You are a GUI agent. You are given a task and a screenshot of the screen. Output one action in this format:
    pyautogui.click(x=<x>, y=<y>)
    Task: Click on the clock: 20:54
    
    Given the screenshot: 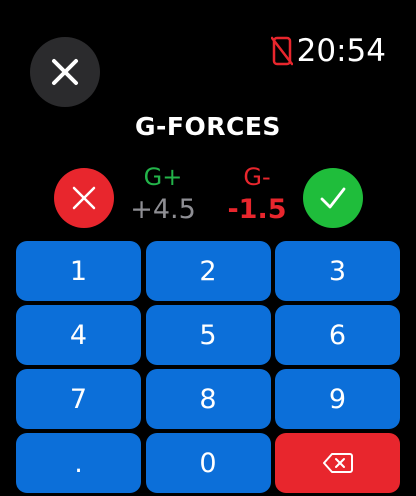 What is the action you would take?
    pyautogui.click(x=341, y=51)
    